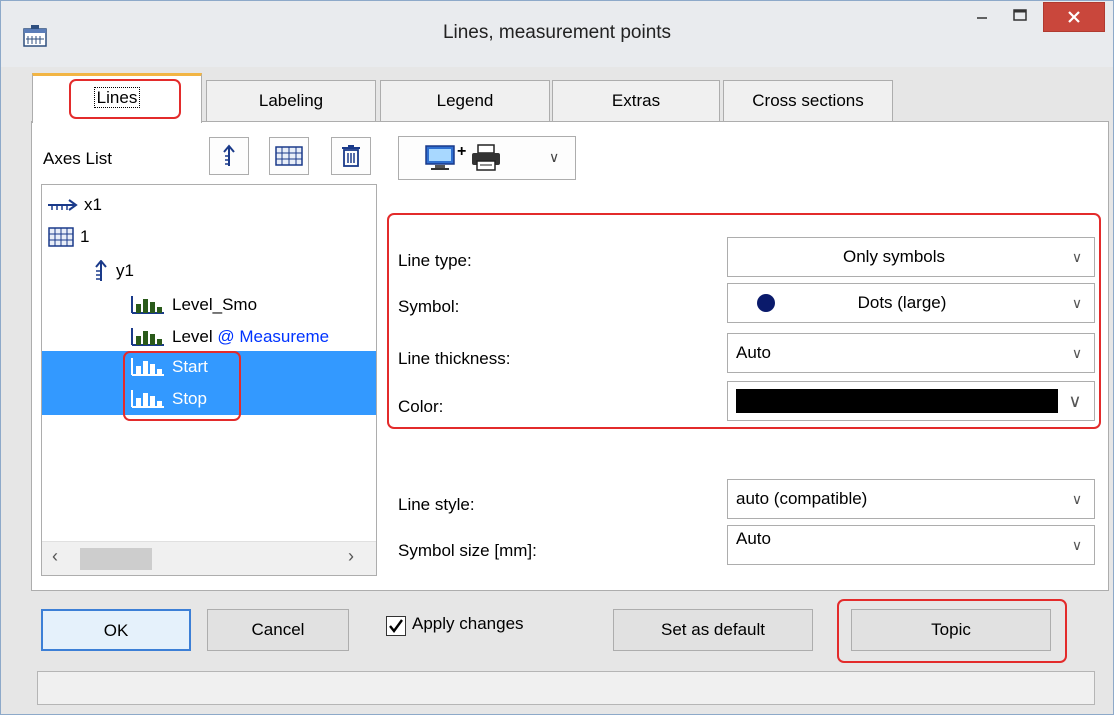  What do you see at coordinates (116, 559) in the screenshot?
I see `scroll-thumb` at bounding box center [116, 559].